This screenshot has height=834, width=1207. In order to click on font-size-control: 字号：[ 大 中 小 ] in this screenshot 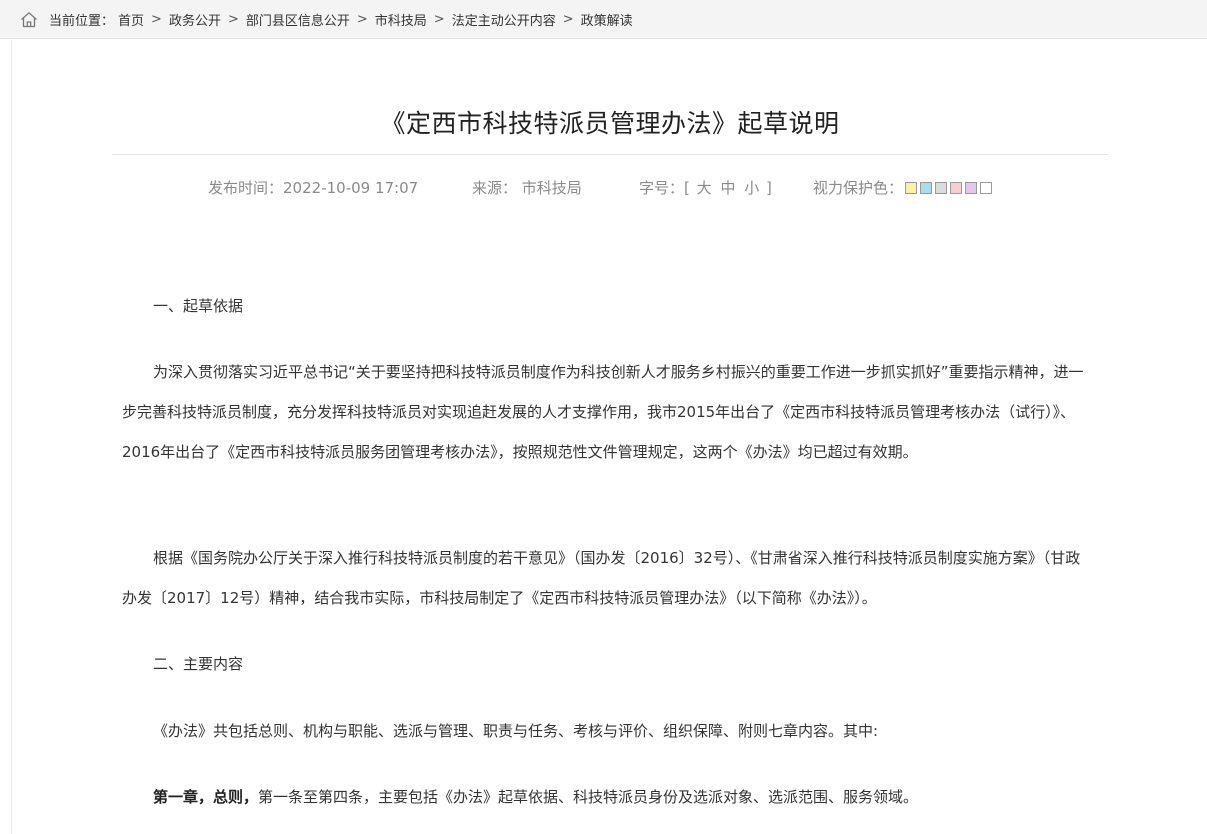, I will do `click(705, 187)`.